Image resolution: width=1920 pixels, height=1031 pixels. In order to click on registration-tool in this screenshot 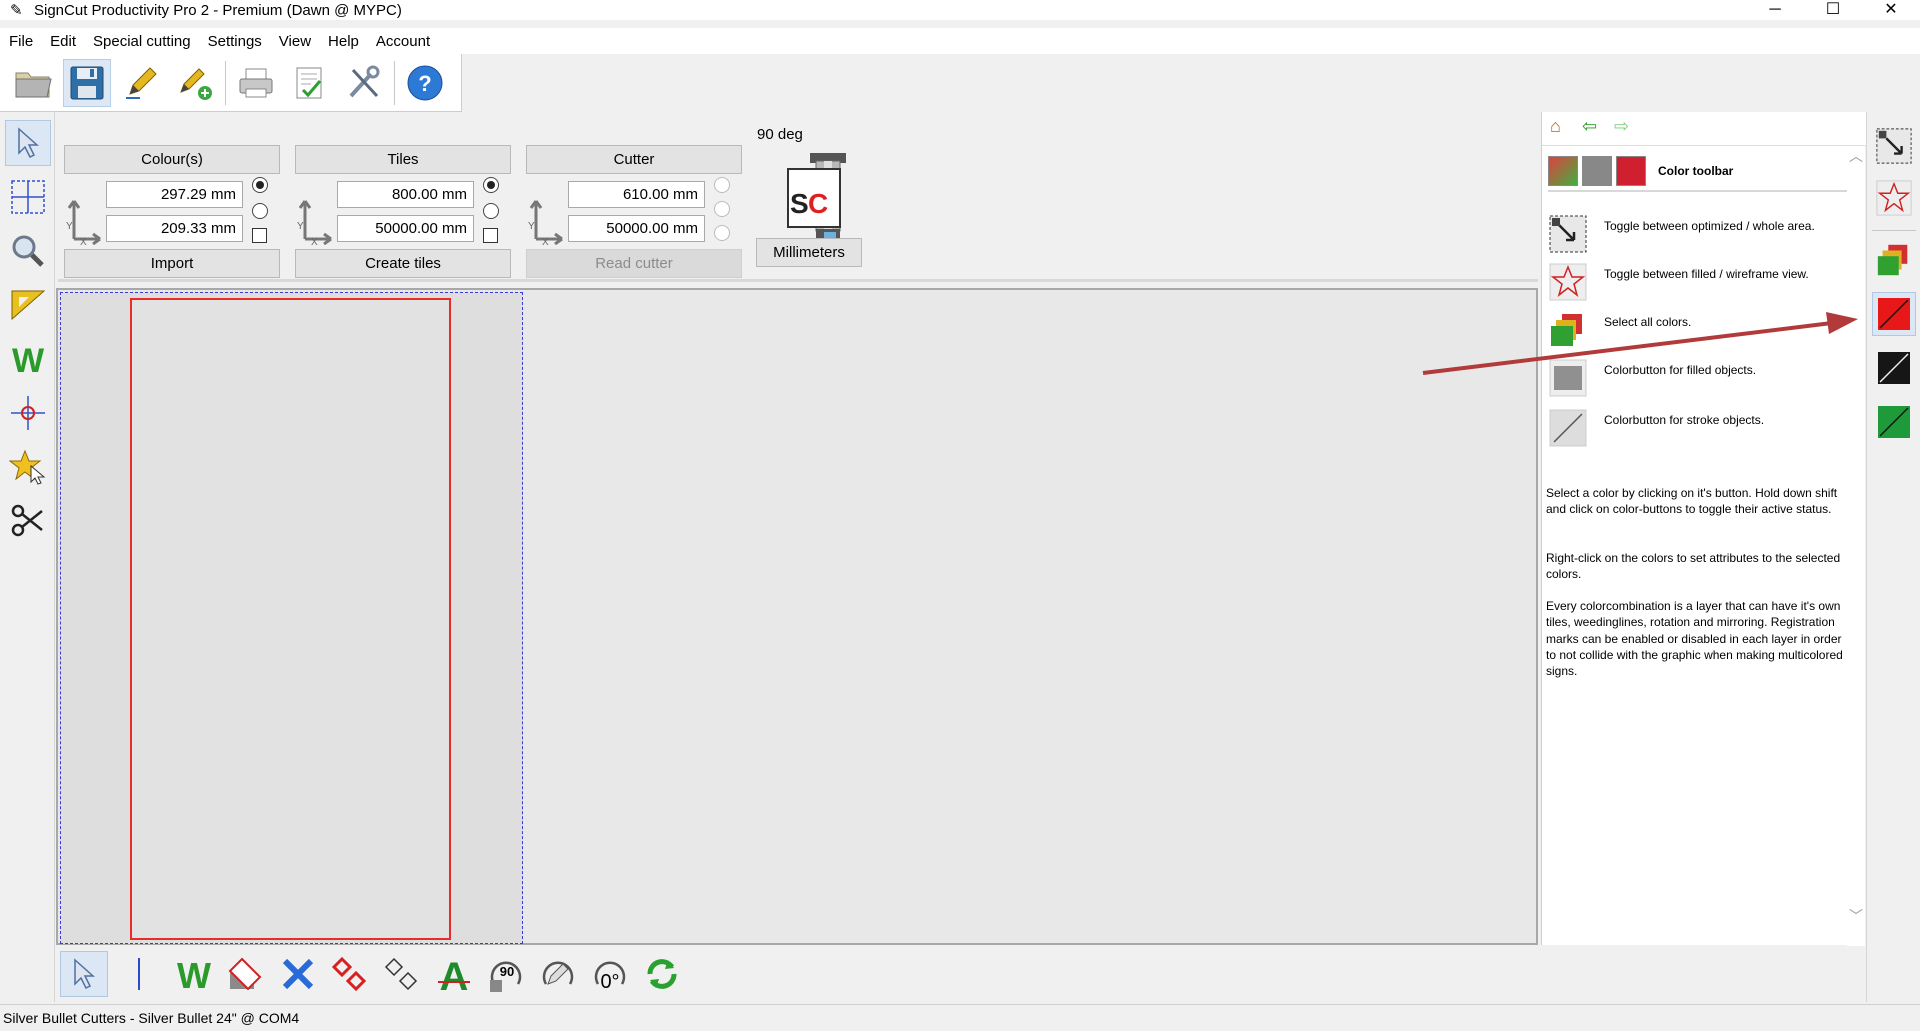, I will do `click(28, 413)`.